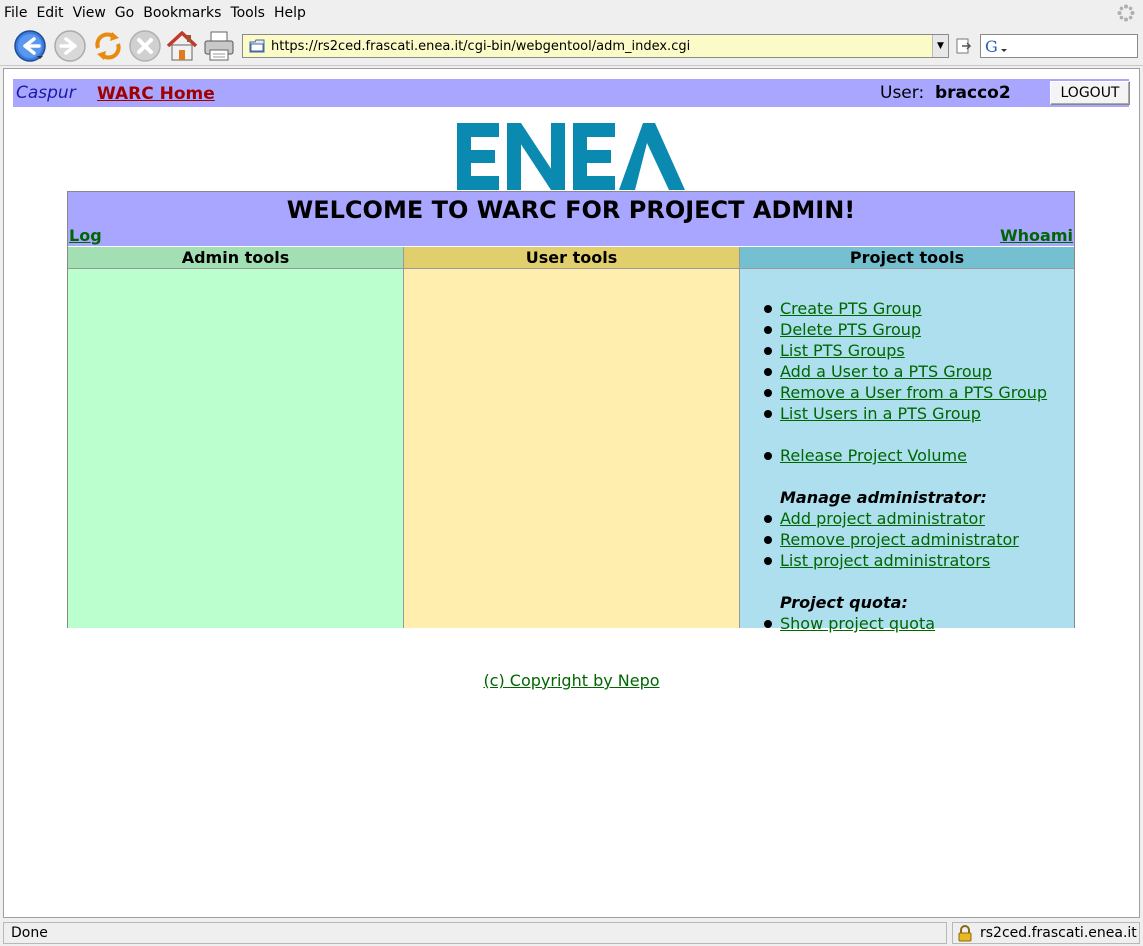 The width and height of the screenshot is (1143, 946). I want to click on menu-file: File, so click(15, 13).